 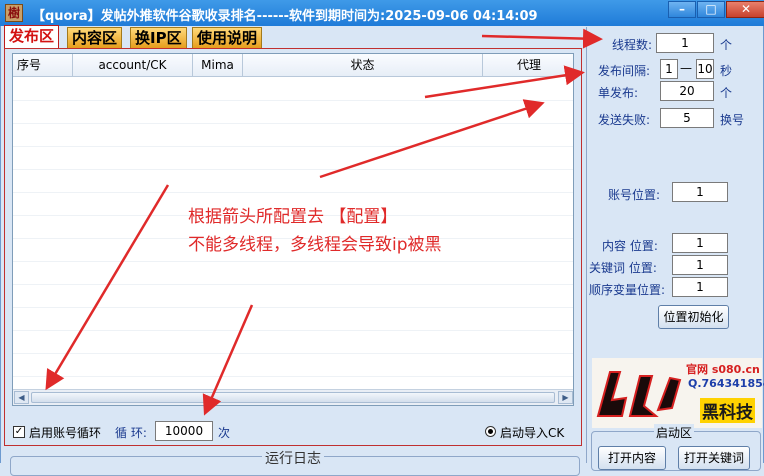 What do you see at coordinates (315, 245) in the screenshot?
I see `annotation-line-2: 不能多线程，多线程会导致ip被黑` at bounding box center [315, 245].